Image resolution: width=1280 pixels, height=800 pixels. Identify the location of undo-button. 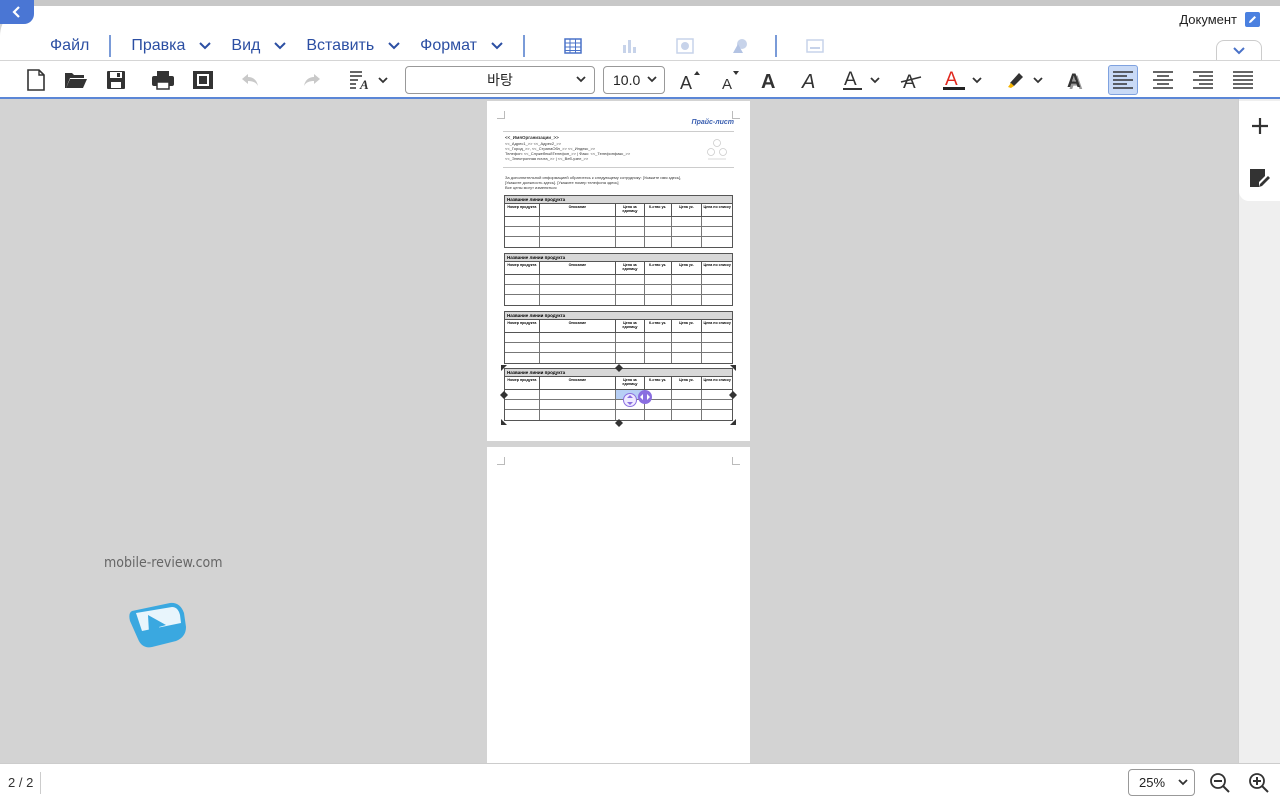
(250, 80).